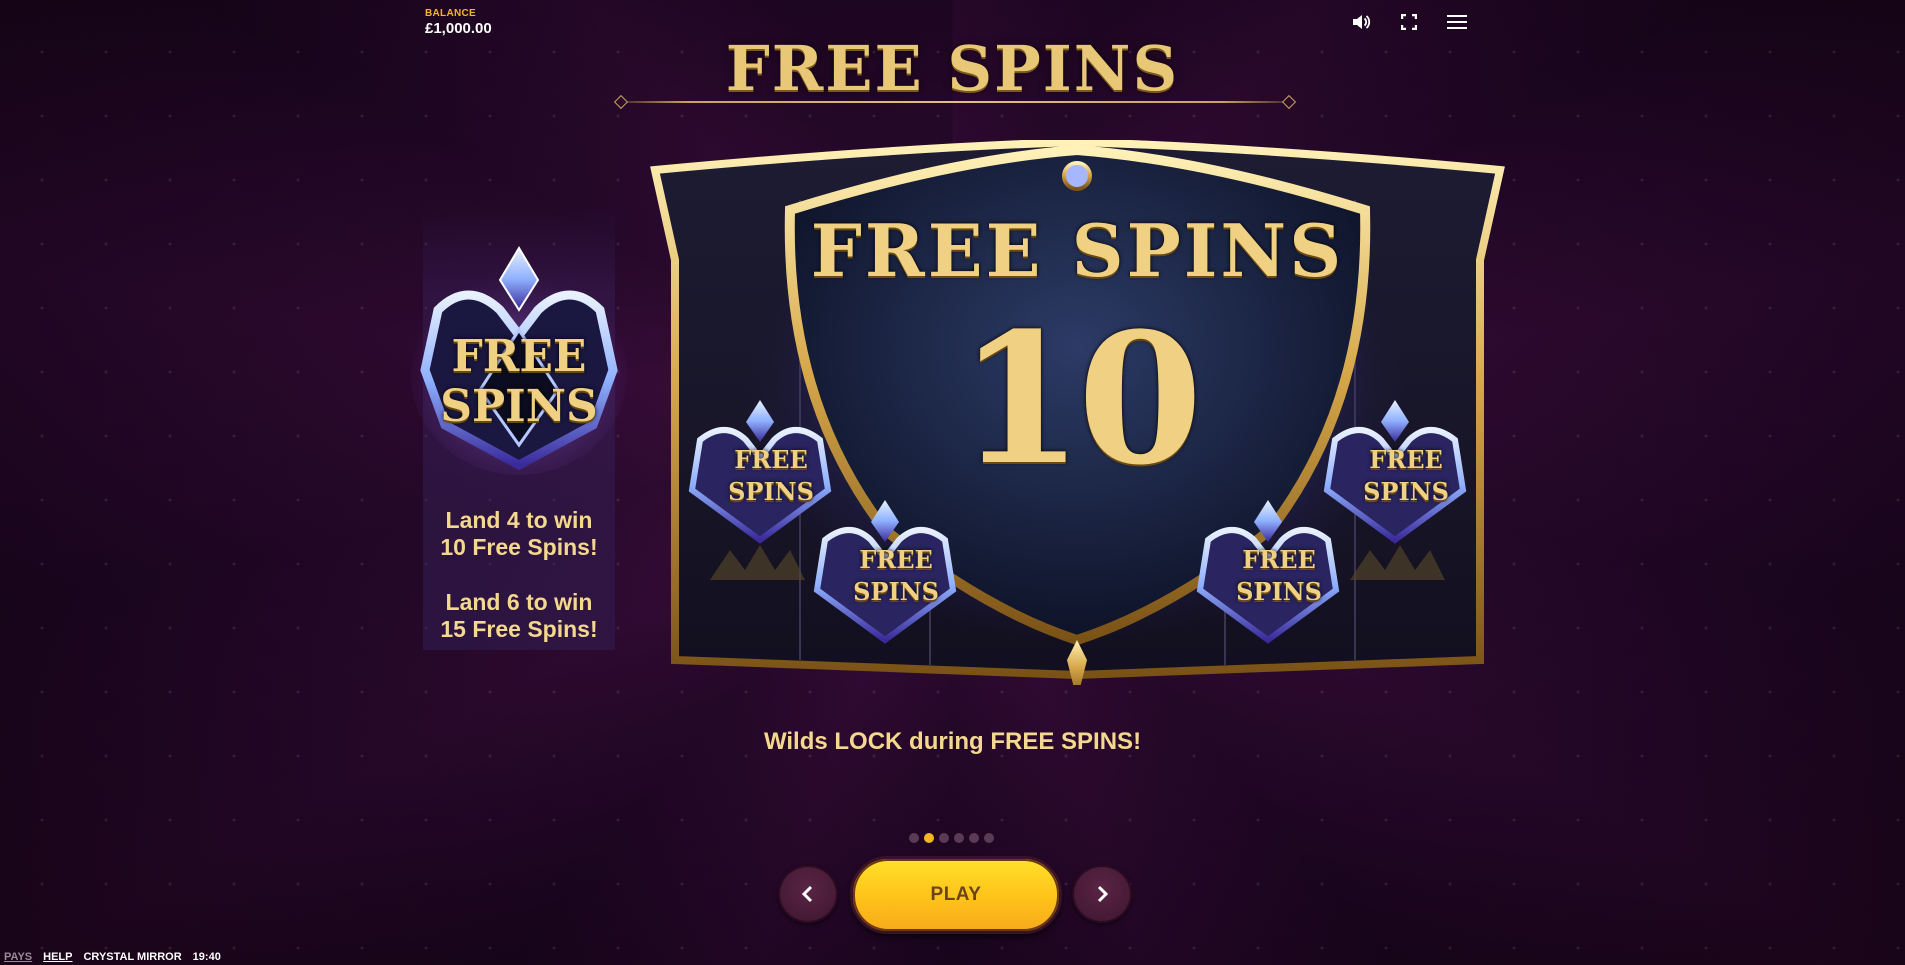  What do you see at coordinates (952, 68) in the screenshot?
I see `page-title: FREE SPINS` at bounding box center [952, 68].